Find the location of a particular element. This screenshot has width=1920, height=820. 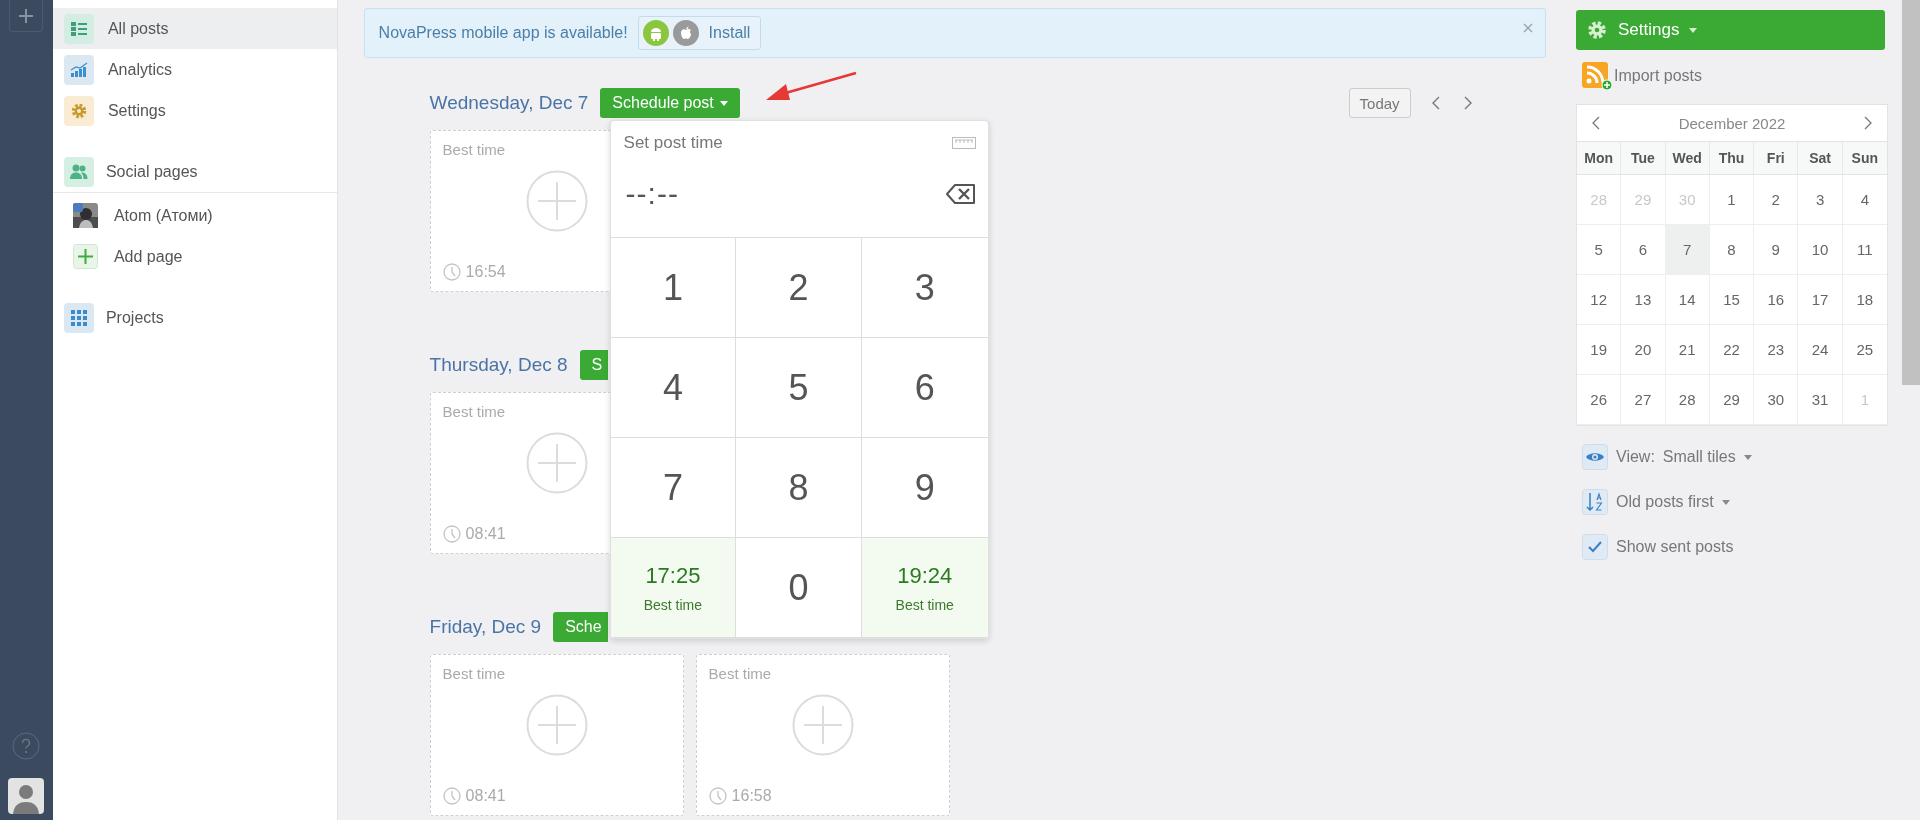

calendar-day: 5 is located at coordinates (1599, 250).